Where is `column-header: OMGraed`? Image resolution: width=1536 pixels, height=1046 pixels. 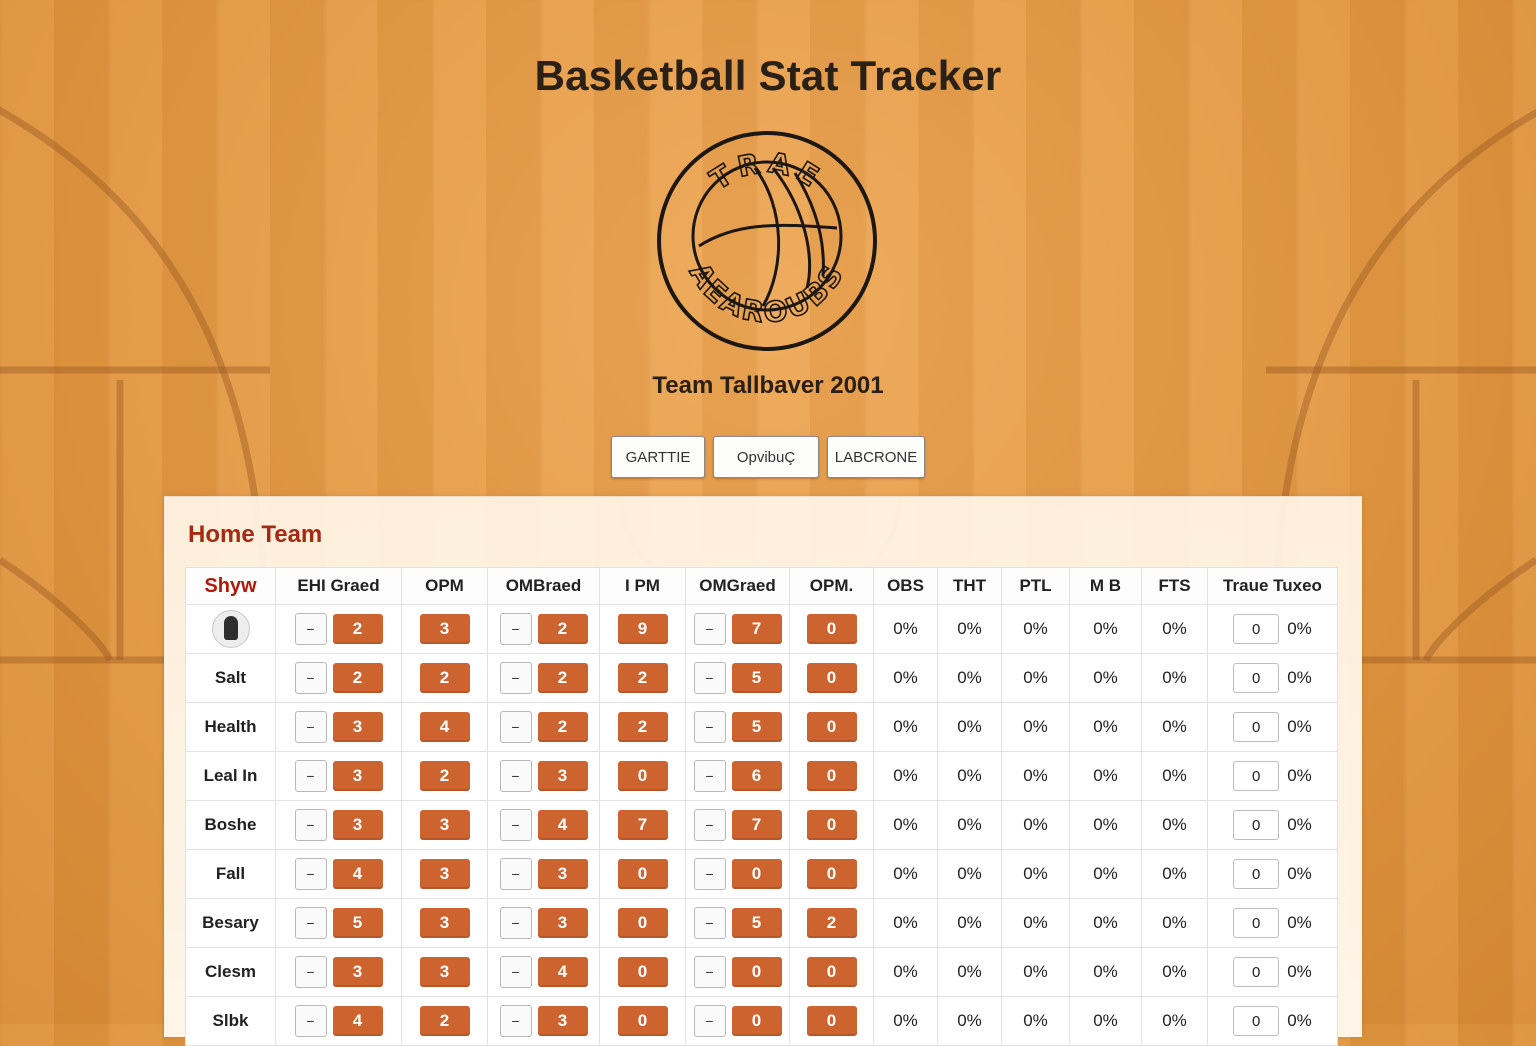
column-header: OMGraed is located at coordinates (737, 586).